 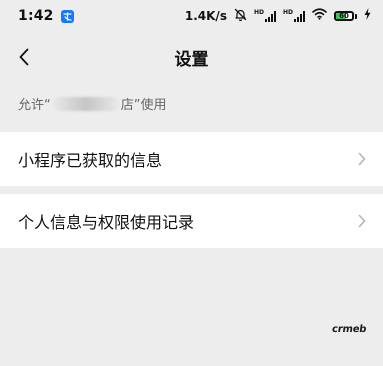 I want to click on status-bar-left: 1:42, so click(x=46, y=16).